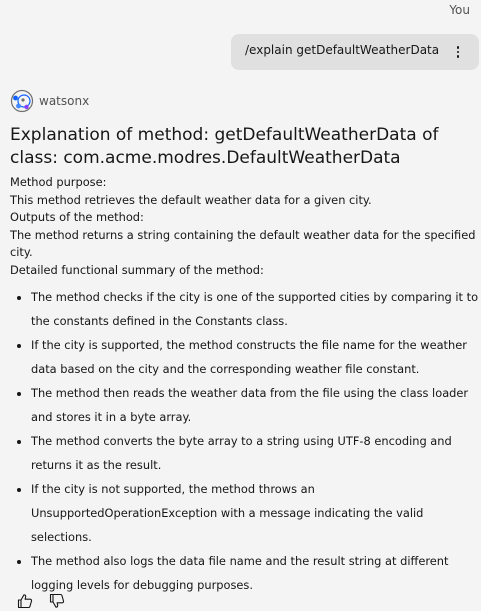 The width and height of the screenshot is (481, 611). What do you see at coordinates (22, 101) in the screenshot?
I see `watsonx-logo-icon` at bounding box center [22, 101].